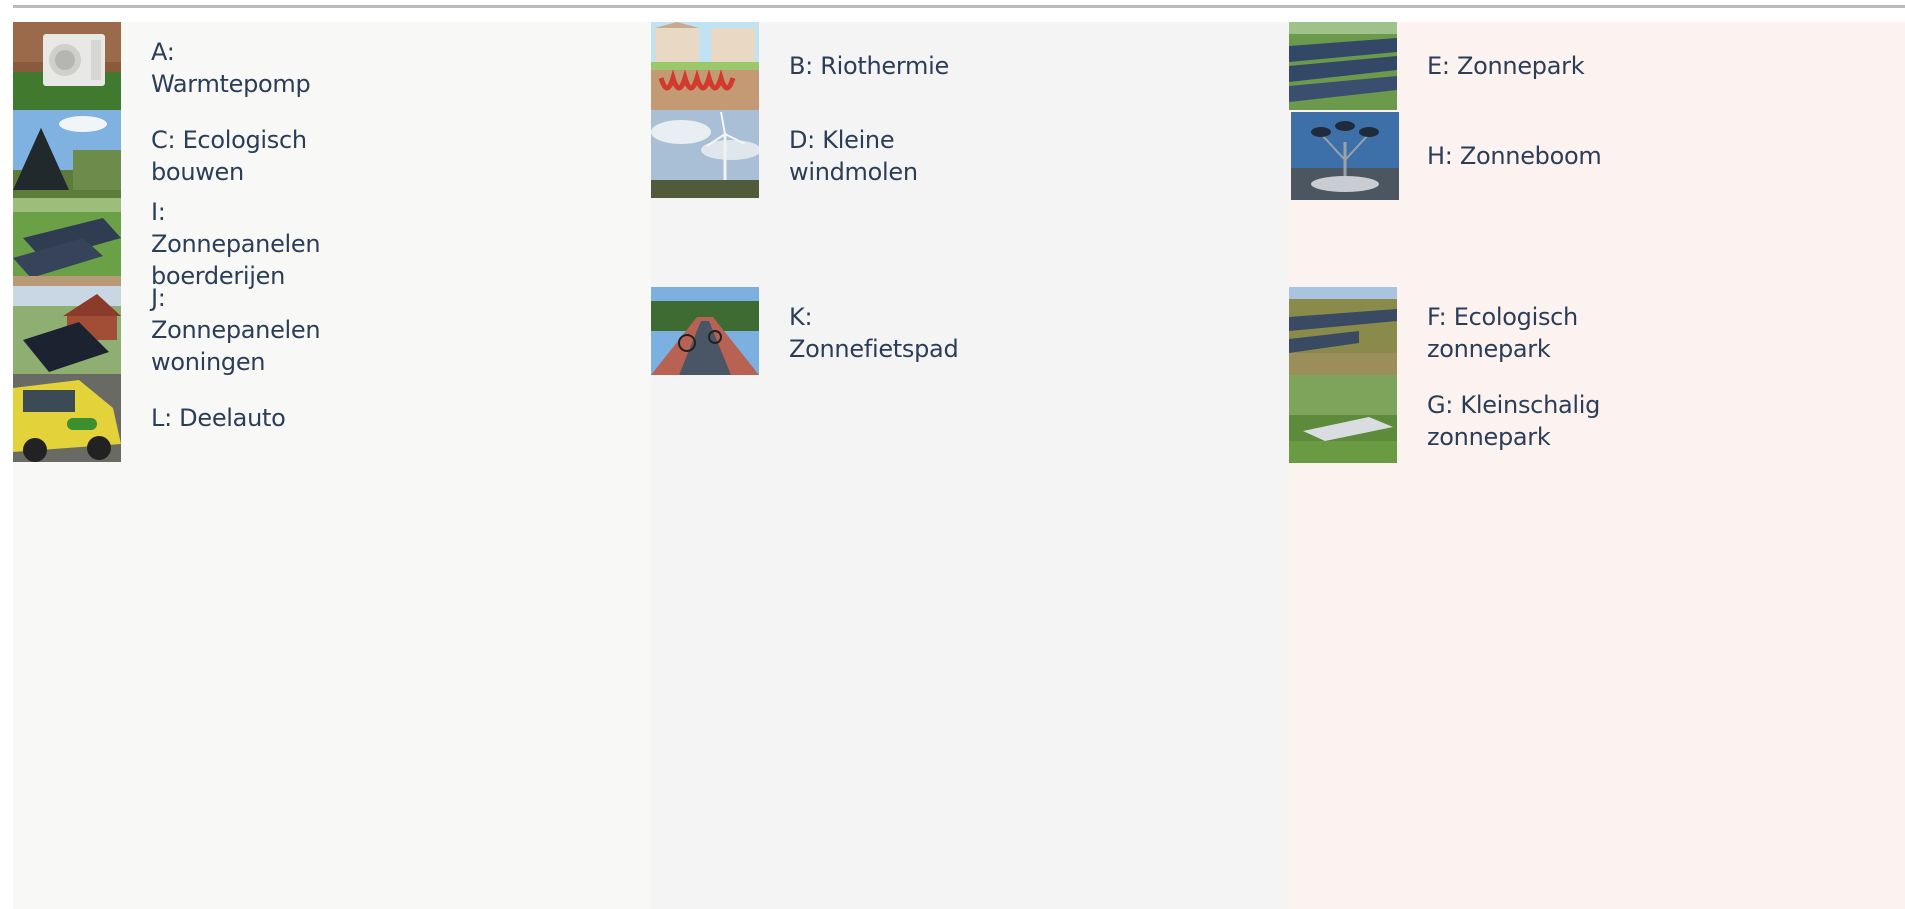  Describe the element at coordinates (705, 331) in the screenshot. I see `solar-bike-path-photo-icon` at that location.